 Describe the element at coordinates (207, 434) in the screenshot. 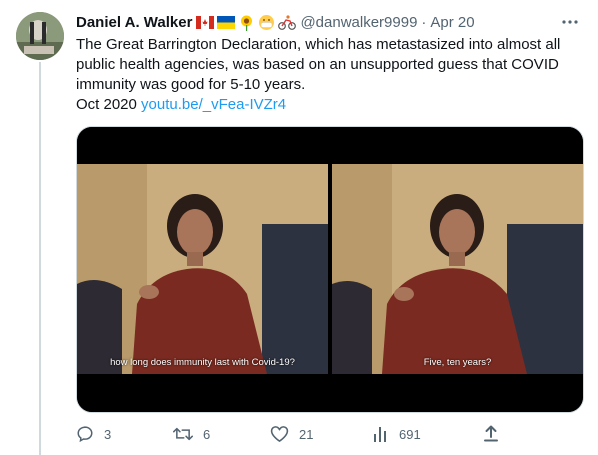

I see `retweet-count: 6` at that location.